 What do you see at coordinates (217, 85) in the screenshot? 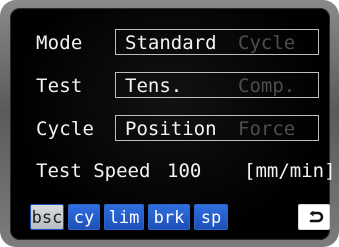
I see `test-selector: Tens. Comp.` at bounding box center [217, 85].